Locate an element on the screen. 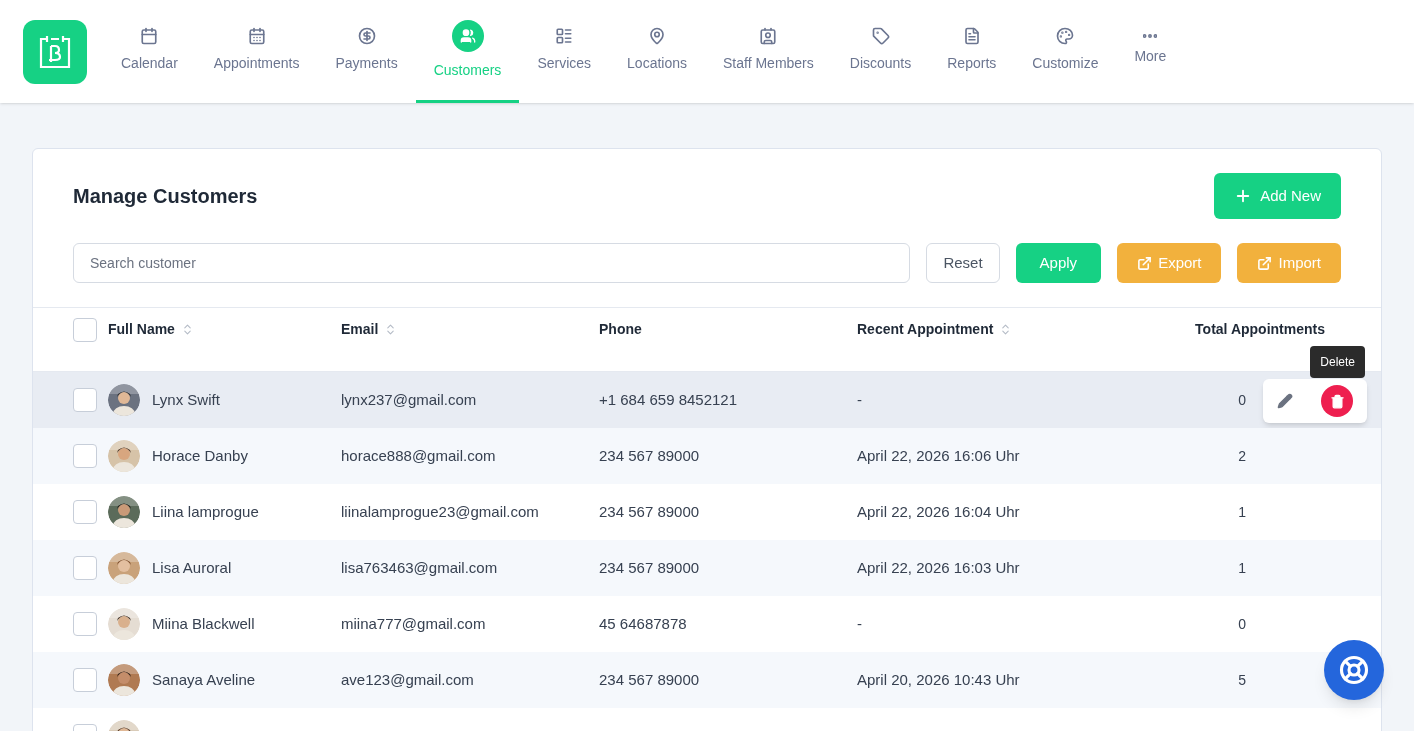 The width and height of the screenshot is (1414, 731). table-cell-text: liinalamprogue23@gmail.com is located at coordinates (440, 511).